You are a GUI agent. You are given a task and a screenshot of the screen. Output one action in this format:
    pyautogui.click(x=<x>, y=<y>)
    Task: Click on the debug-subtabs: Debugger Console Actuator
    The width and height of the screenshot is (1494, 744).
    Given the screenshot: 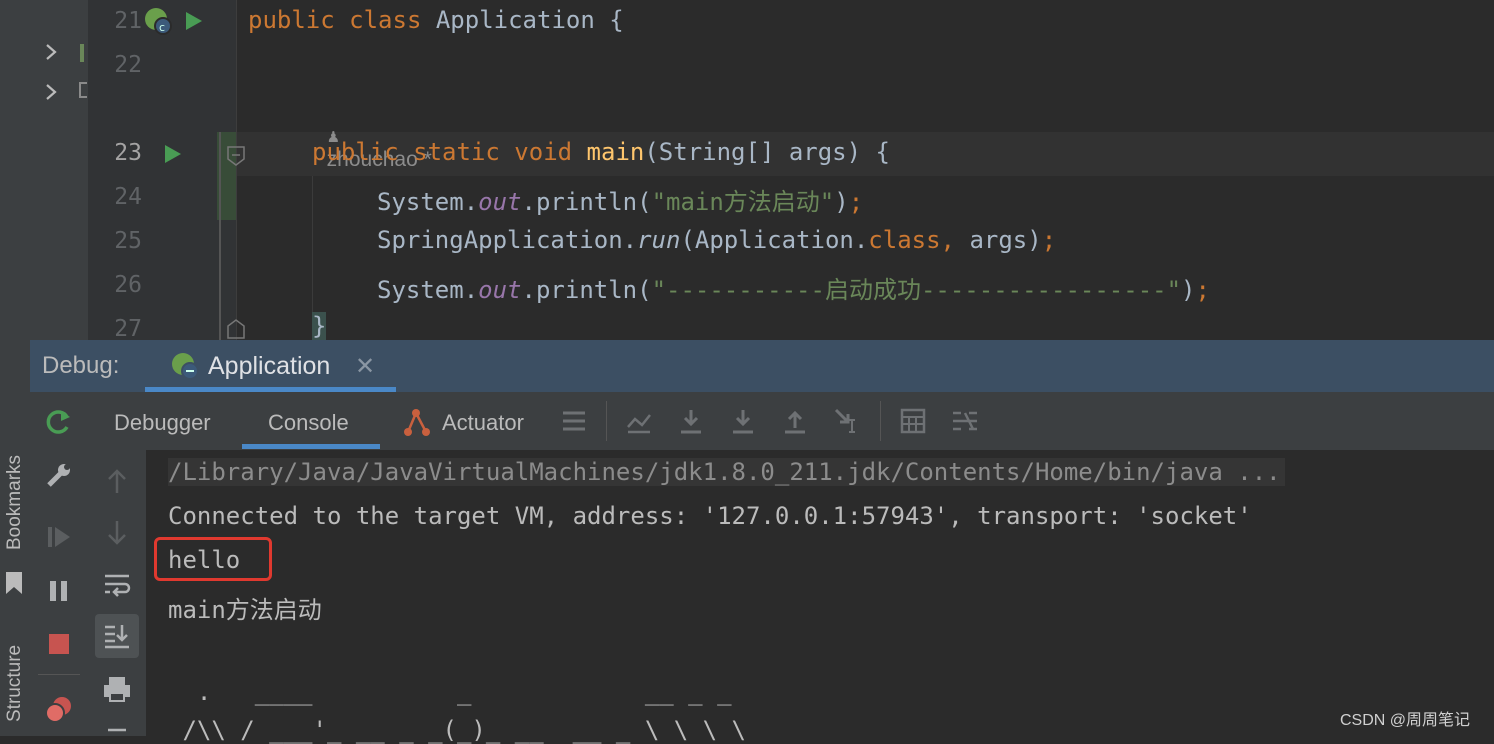 What is the action you would take?
    pyautogui.click(x=791, y=421)
    